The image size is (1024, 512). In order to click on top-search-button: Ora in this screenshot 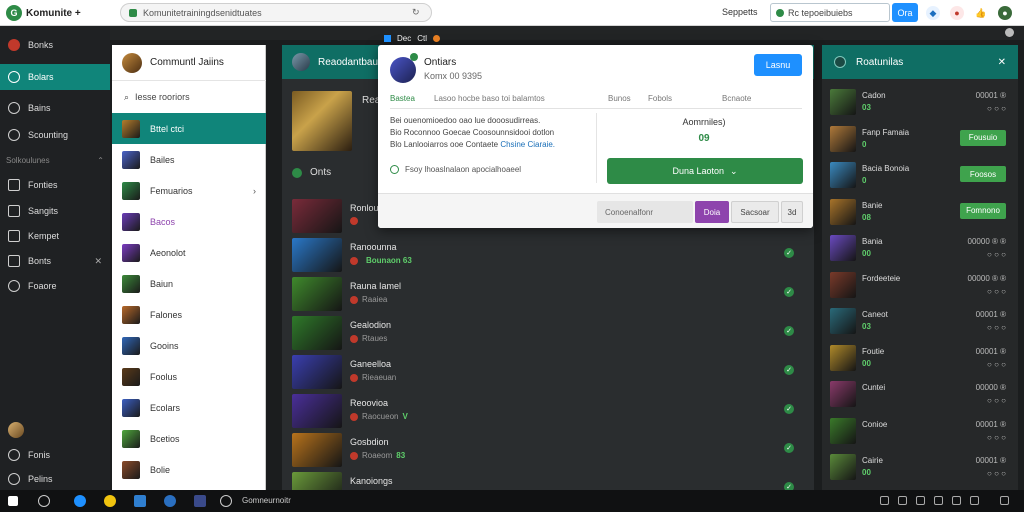, I will do `click(905, 12)`.